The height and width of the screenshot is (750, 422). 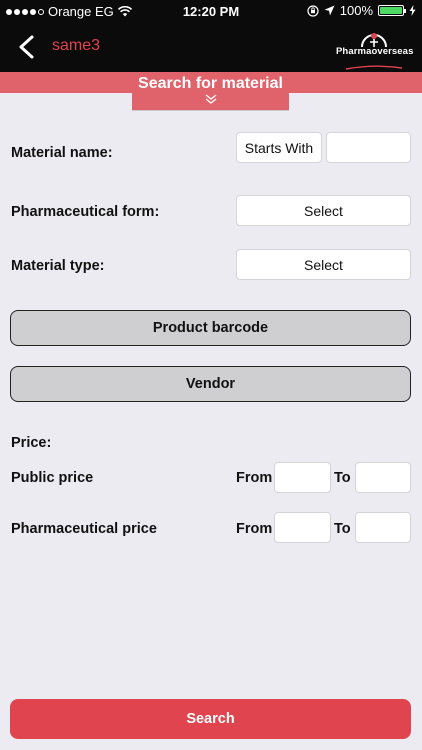 I want to click on search-tab-title: Search for material, so click(x=210, y=83).